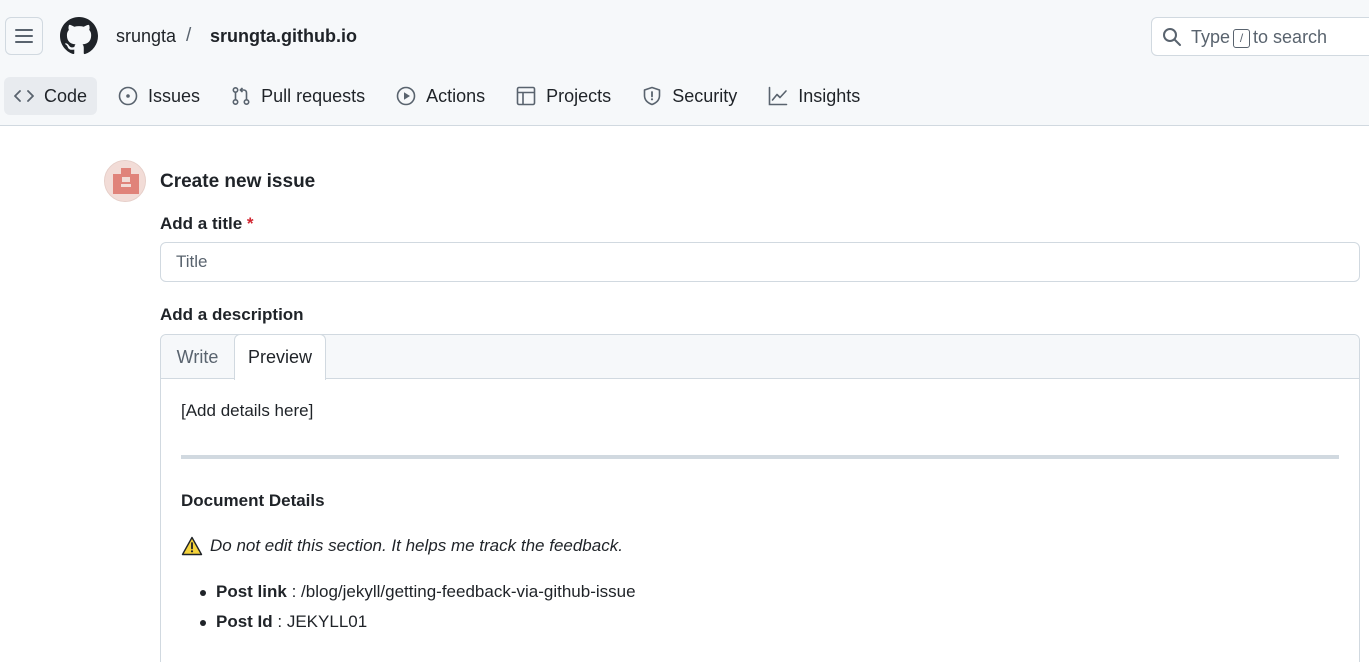  I want to click on tab-issues: Issues, so click(159, 96).